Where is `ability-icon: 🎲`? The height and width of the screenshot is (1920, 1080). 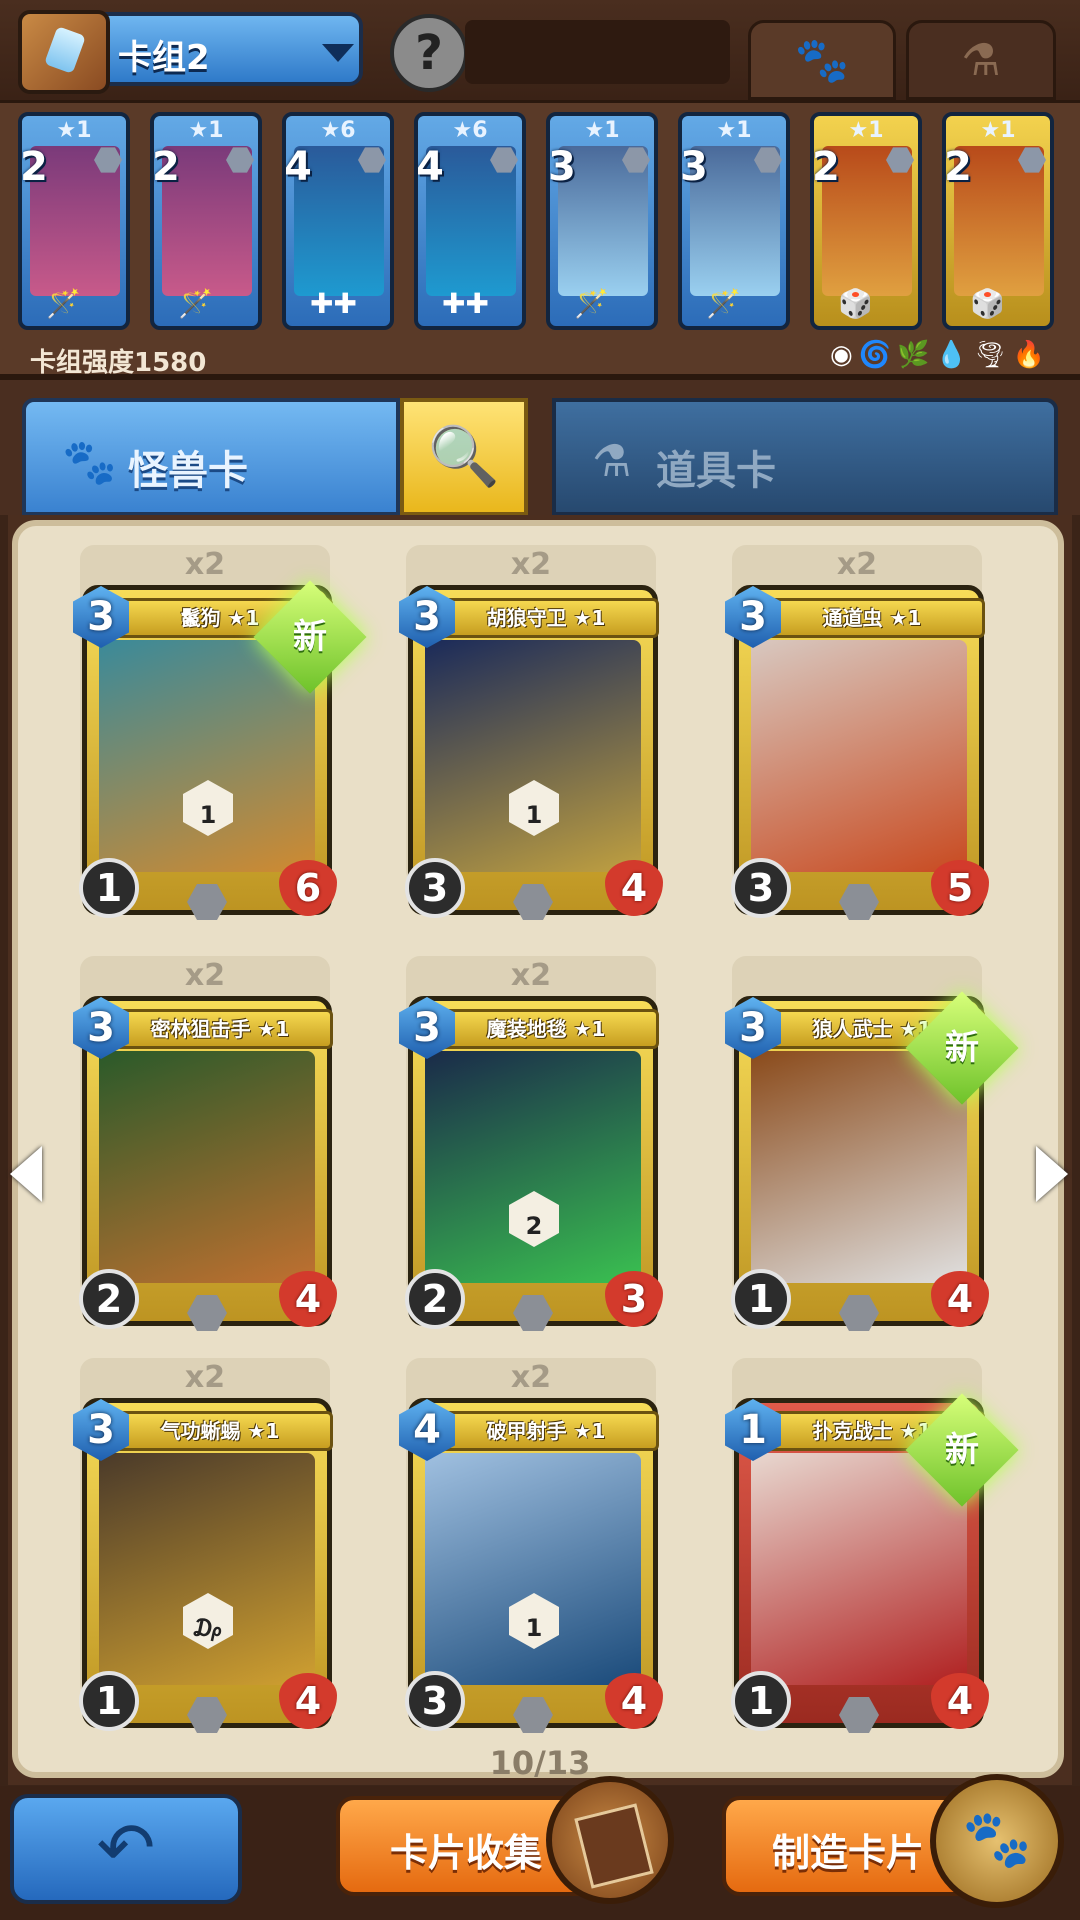 ability-icon: 🎲 is located at coordinates (987, 303).